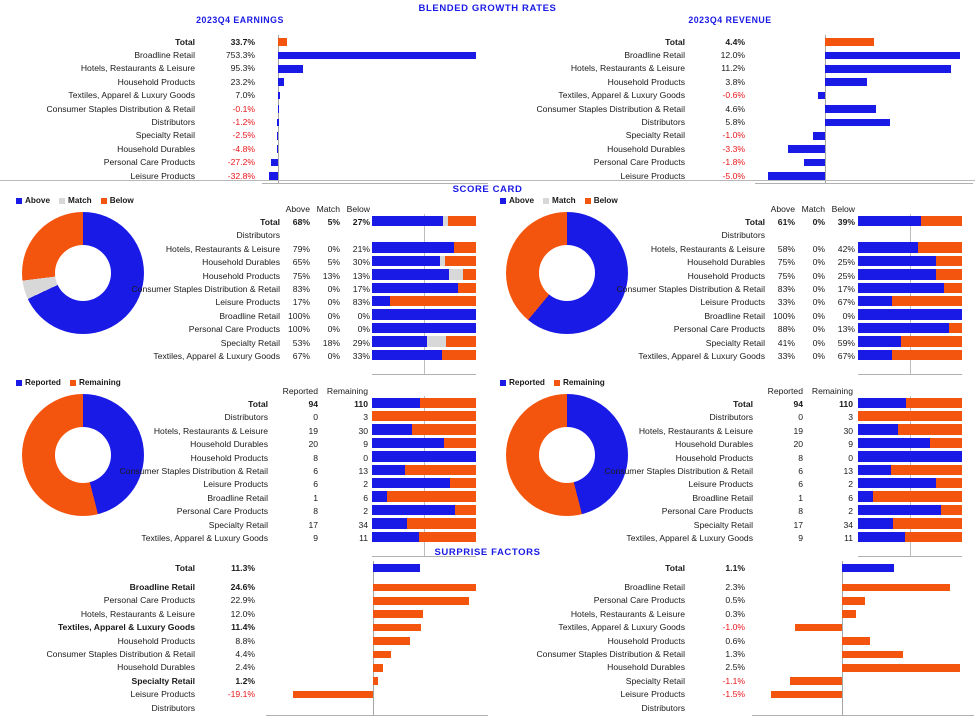 Image resolution: width=975 pixels, height=716 pixels. I want to click on table-row: Specialty Retail 41% 0% 59%, so click(727, 342).